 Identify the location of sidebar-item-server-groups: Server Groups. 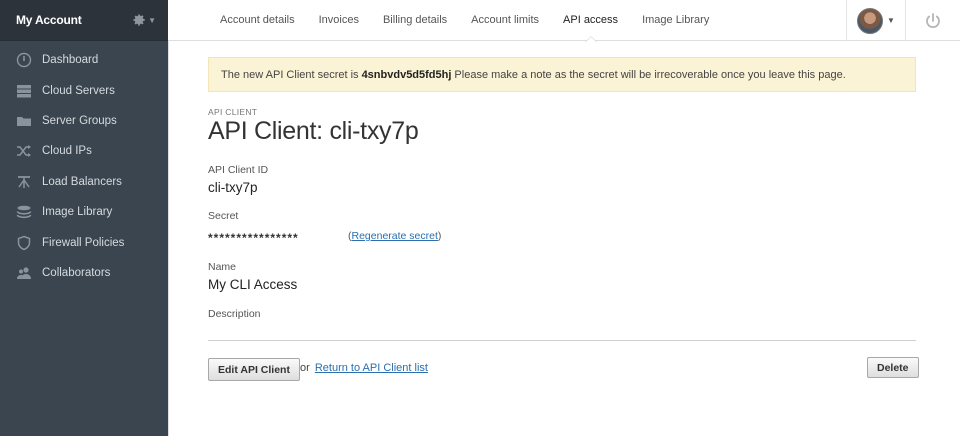
(84, 121).